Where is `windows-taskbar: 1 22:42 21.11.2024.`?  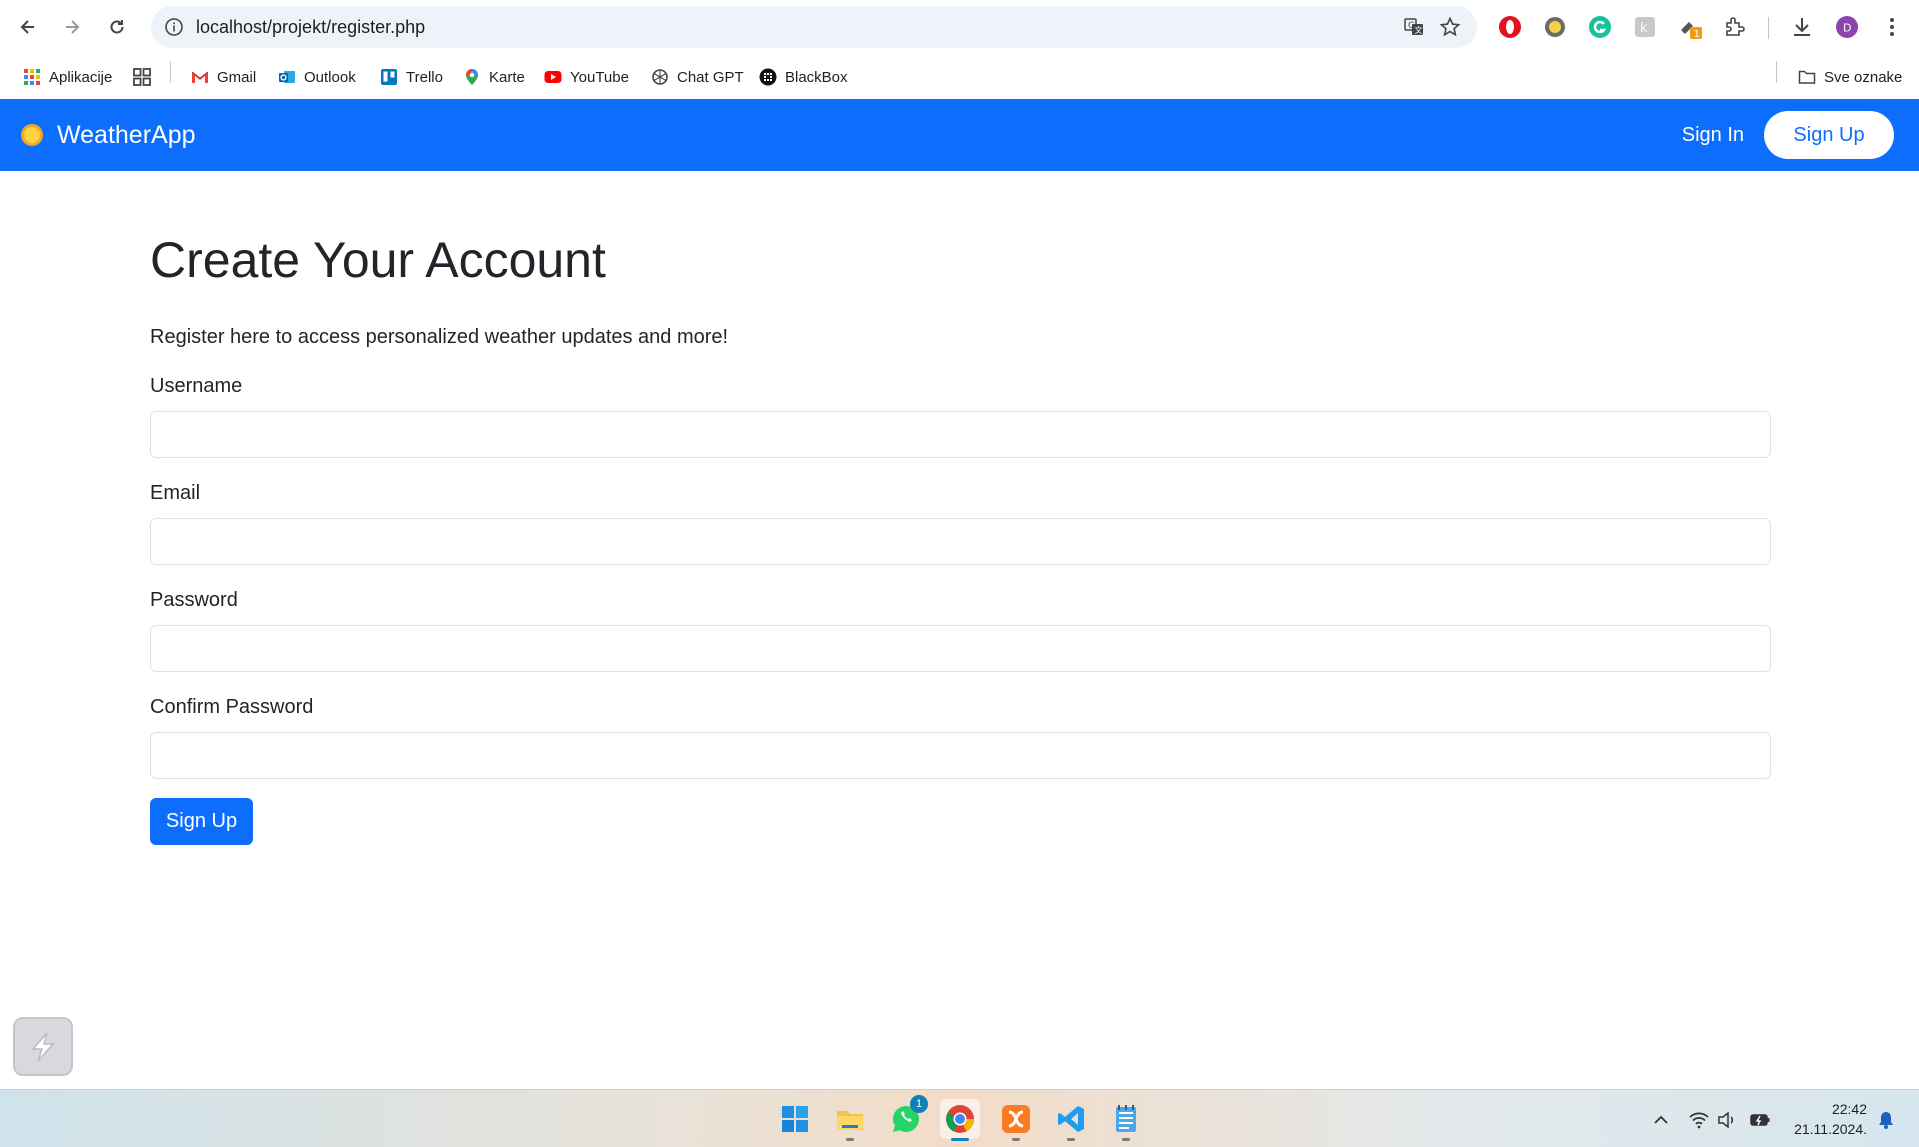 windows-taskbar: 1 22:42 21.11.2024. is located at coordinates (959, 1118).